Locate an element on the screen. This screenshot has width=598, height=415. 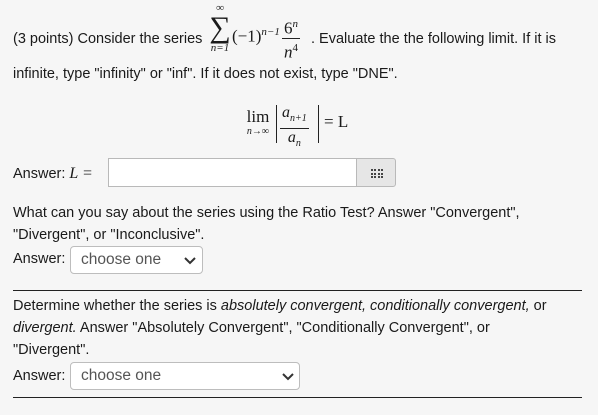
limit-operator: lim n→∞ is located at coordinates (258, 123).